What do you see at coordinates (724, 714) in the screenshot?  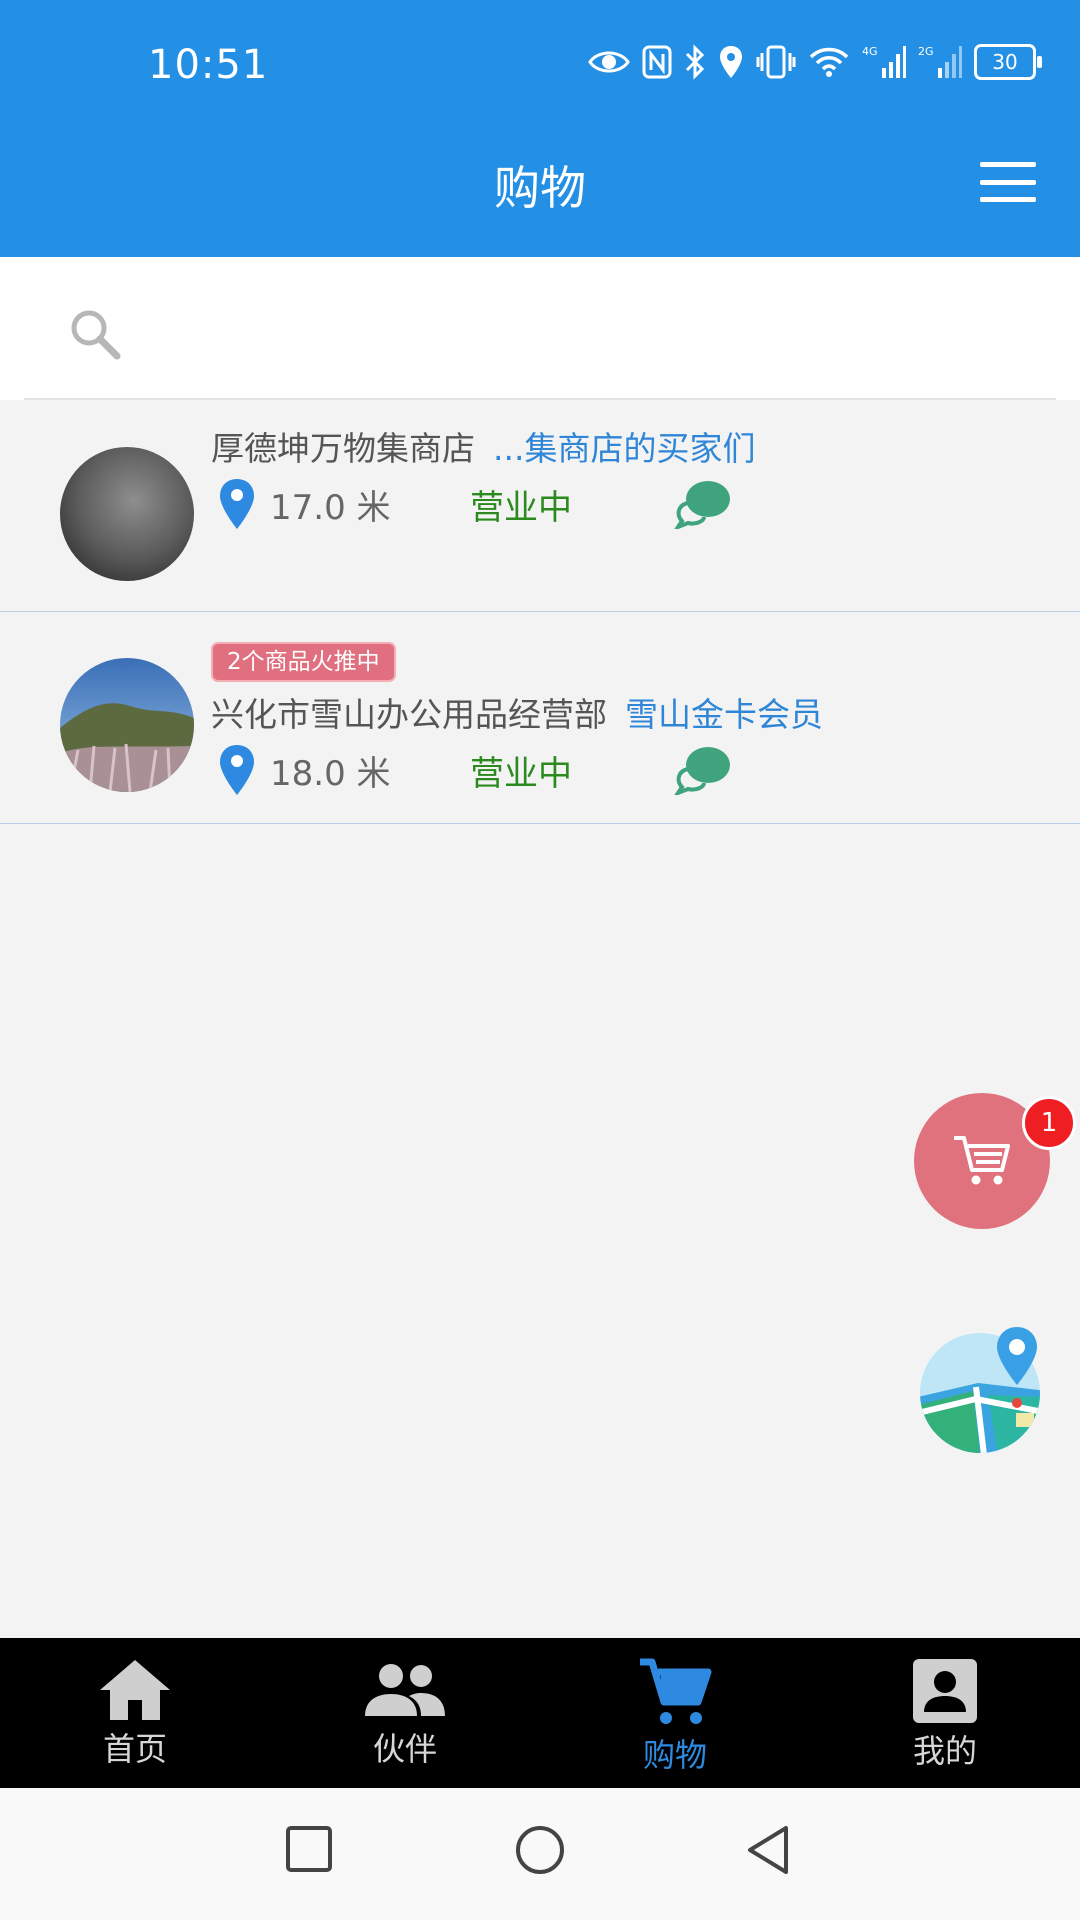 I see `store-group-link: 雪山金卡会员` at bounding box center [724, 714].